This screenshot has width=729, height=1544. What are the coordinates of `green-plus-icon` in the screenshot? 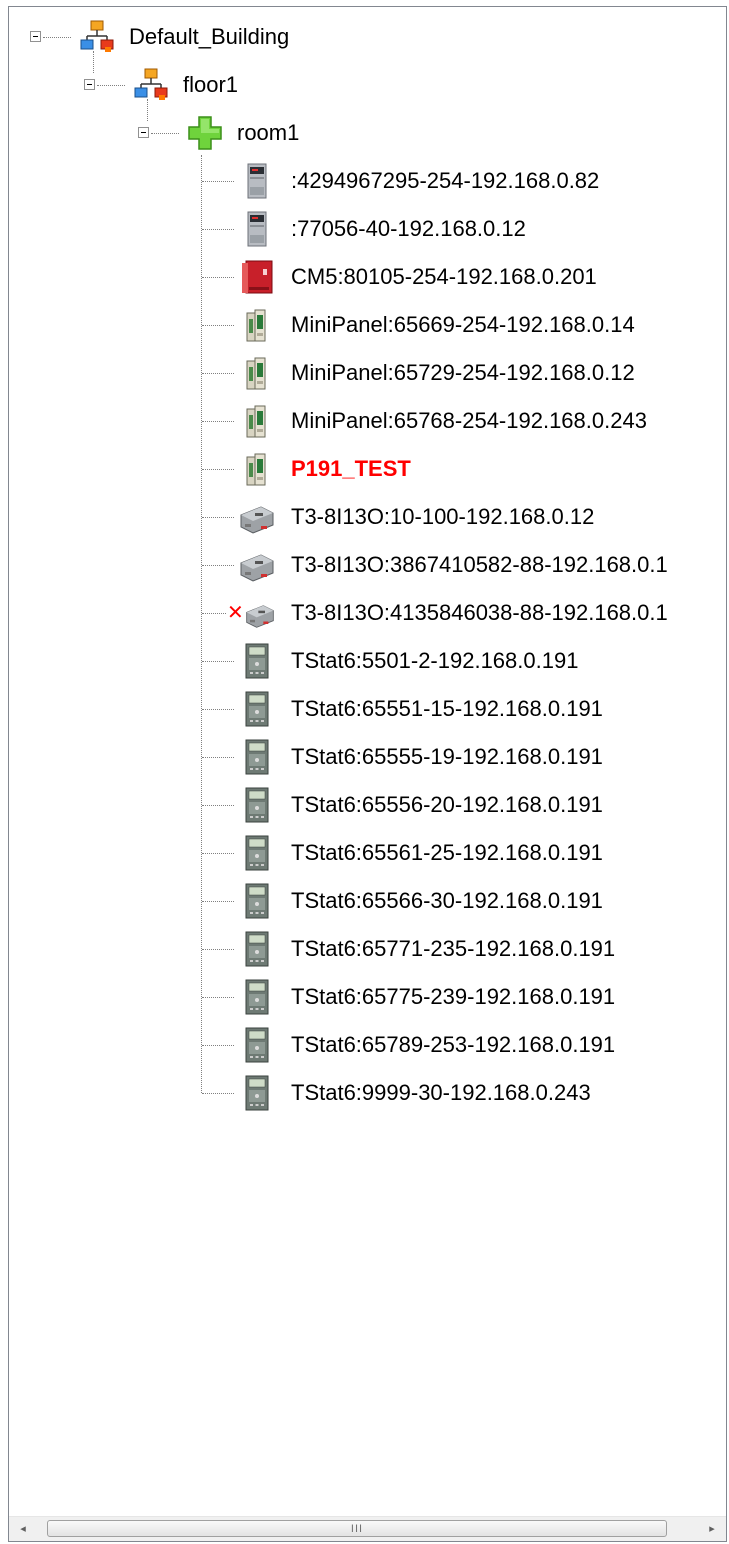 It's located at (205, 133).